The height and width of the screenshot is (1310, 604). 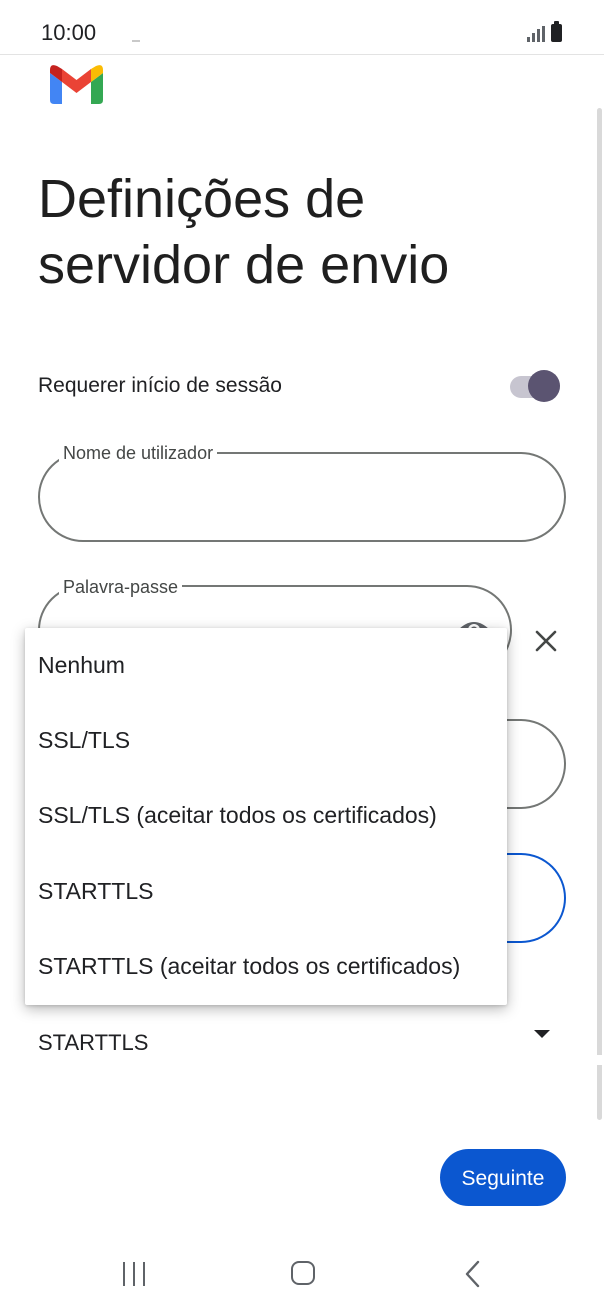 I want to click on toggle-knob, so click(x=544, y=386).